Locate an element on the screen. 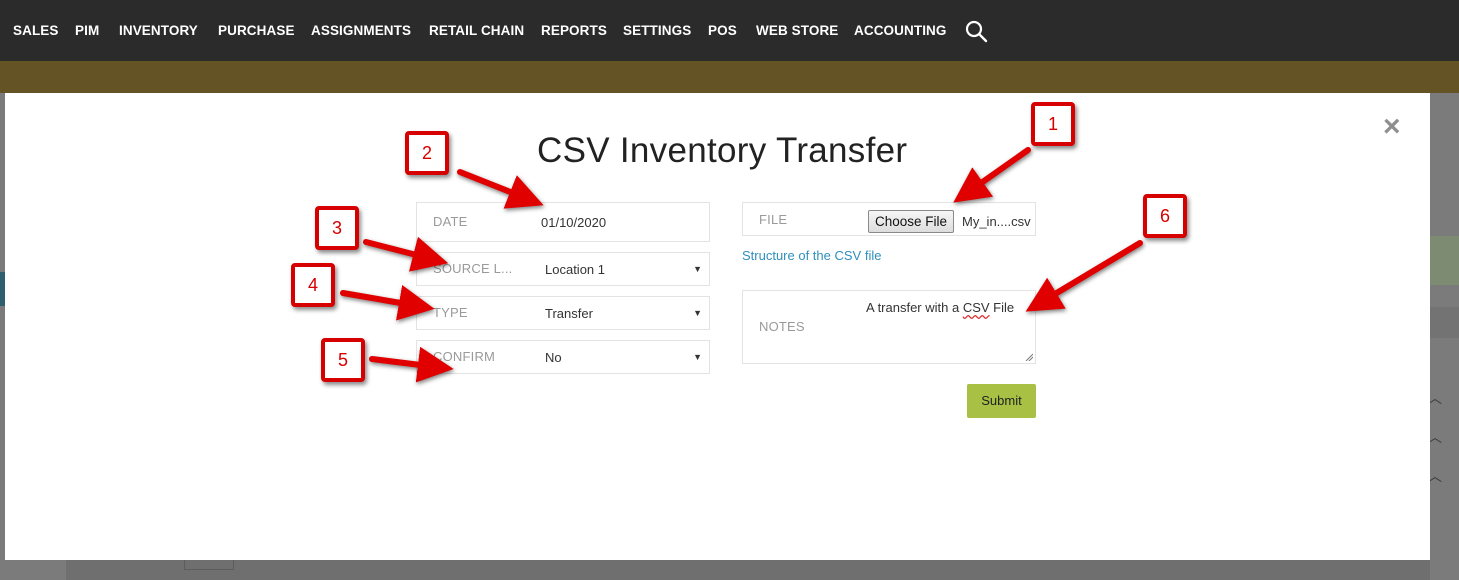 This screenshot has height=580, width=1459. date-value: 01/10/2020 is located at coordinates (574, 222).